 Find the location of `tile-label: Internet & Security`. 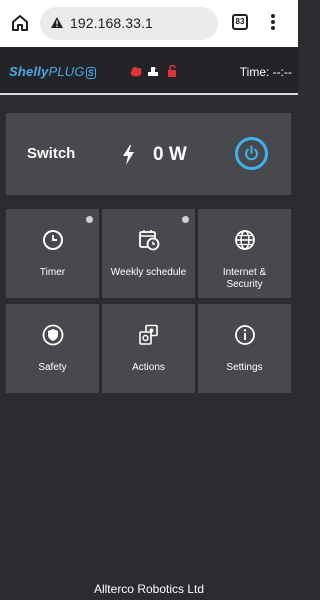

tile-label: Internet & Security is located at coordinates (244, 278).